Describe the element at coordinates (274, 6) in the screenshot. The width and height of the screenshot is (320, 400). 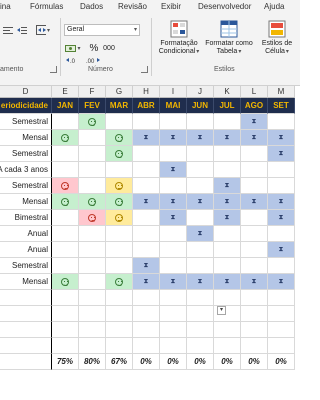
I see `tab-help: Ajuda` at that location.